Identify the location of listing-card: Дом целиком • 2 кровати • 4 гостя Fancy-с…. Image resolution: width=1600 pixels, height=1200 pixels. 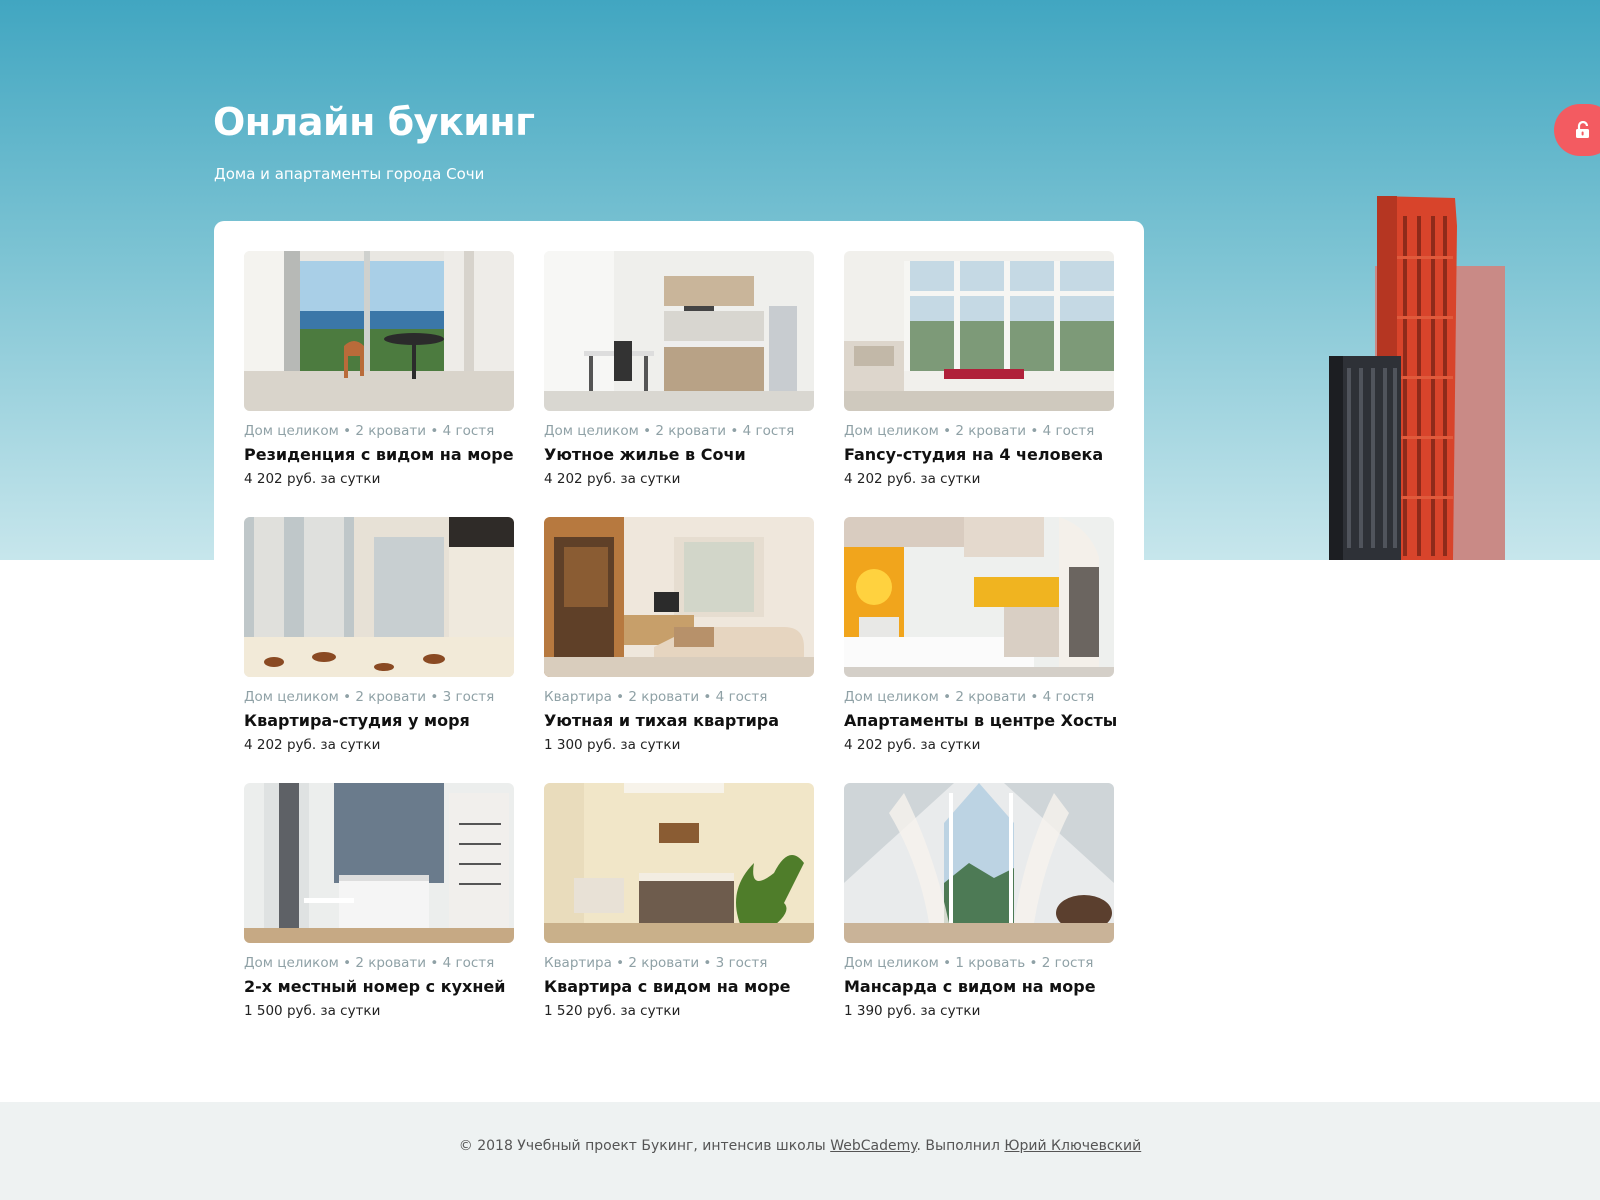
(979, 370).